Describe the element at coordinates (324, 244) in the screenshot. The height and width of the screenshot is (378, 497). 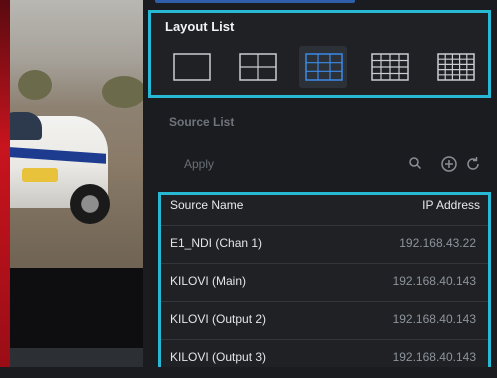
I see `table-row: E1_NDI (Chan 1) 192.168.43.22` at that location.